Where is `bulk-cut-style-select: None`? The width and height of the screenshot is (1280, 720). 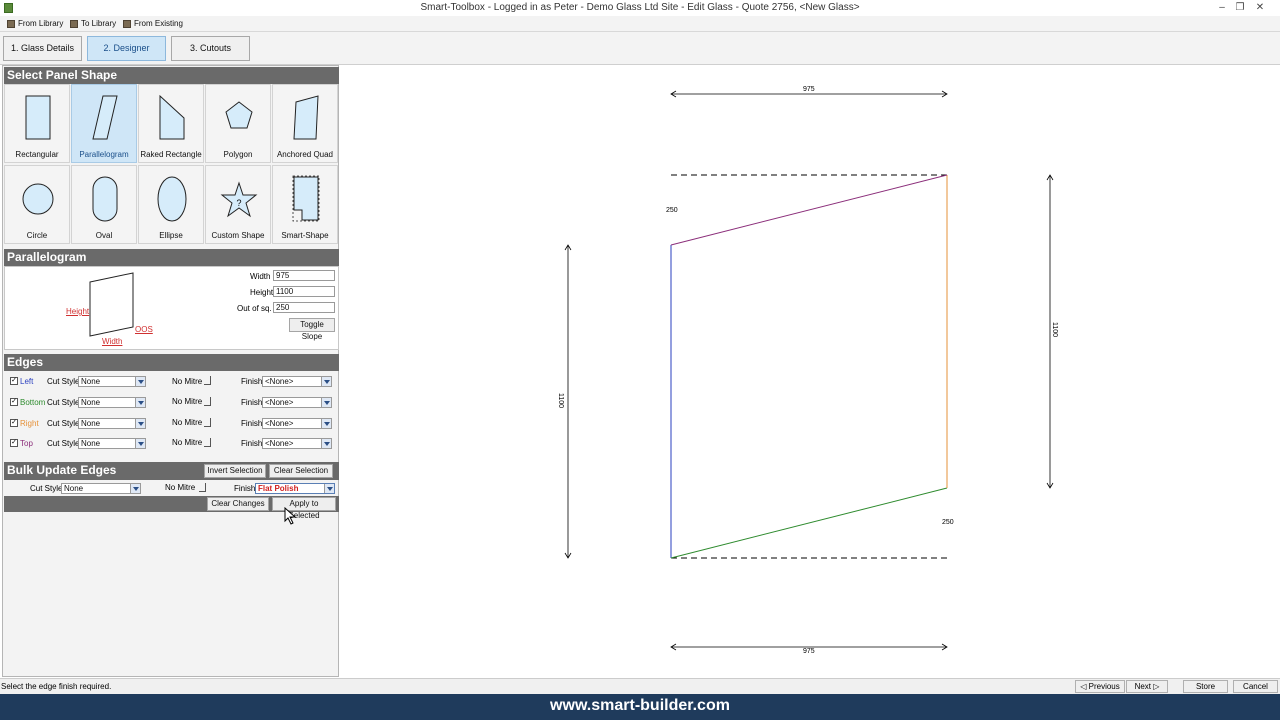
bulk-cut-style-select: None is located at coordinates (101, 488).